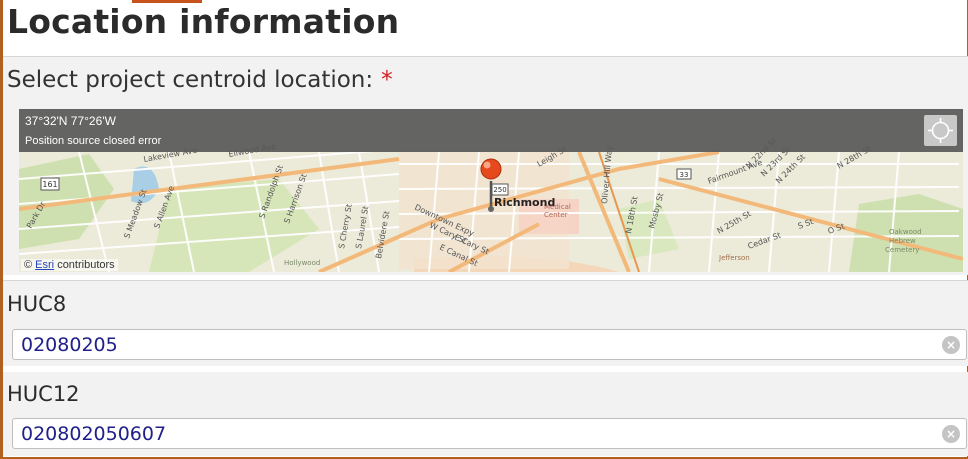 This screenshot has width=968, height=459. Describe the element at coordinates (43, 394) in the screenshot. I see `huc12-label: HUC12` at that location.